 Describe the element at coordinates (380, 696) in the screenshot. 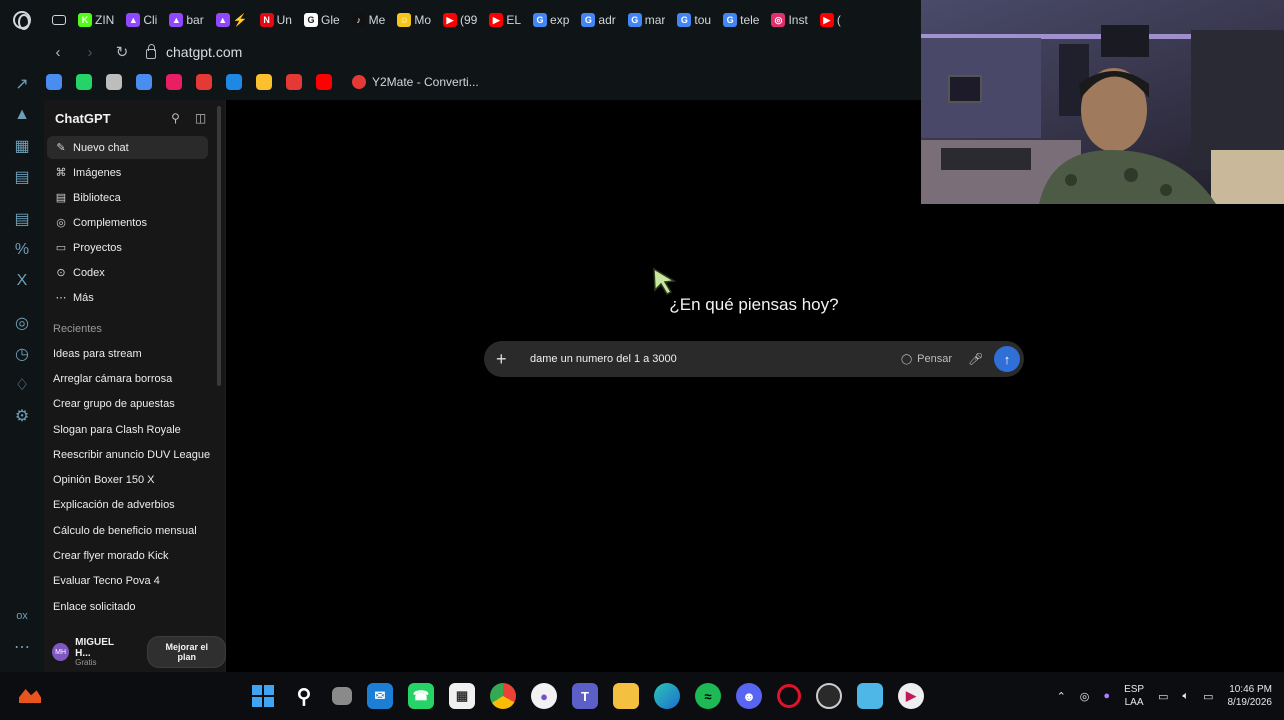

I see `mail-icon: ✉` at that location.